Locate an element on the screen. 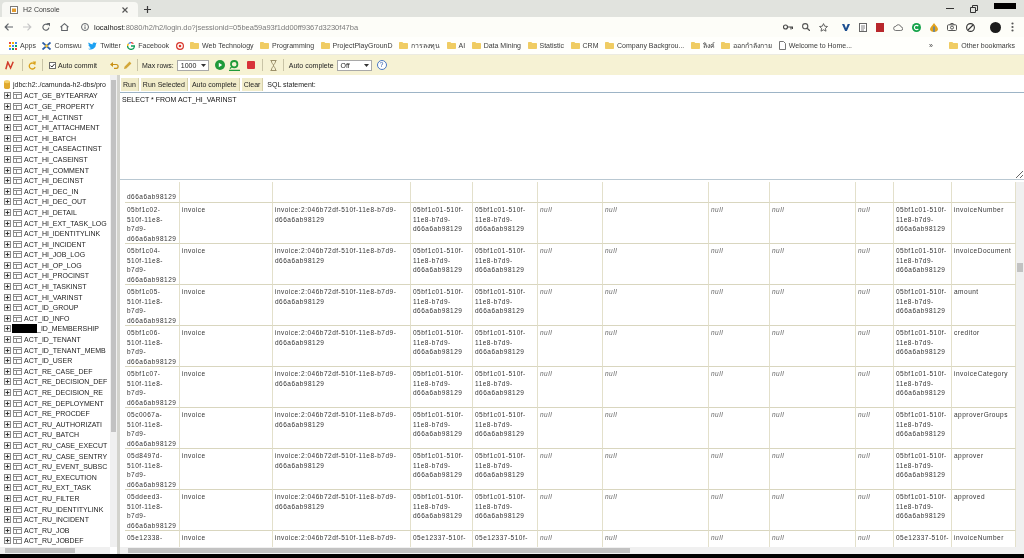 Image resolution: width=1024 pixels, height=558 pixels. multicolor-ring-icon is located at coordinates (131, 45).